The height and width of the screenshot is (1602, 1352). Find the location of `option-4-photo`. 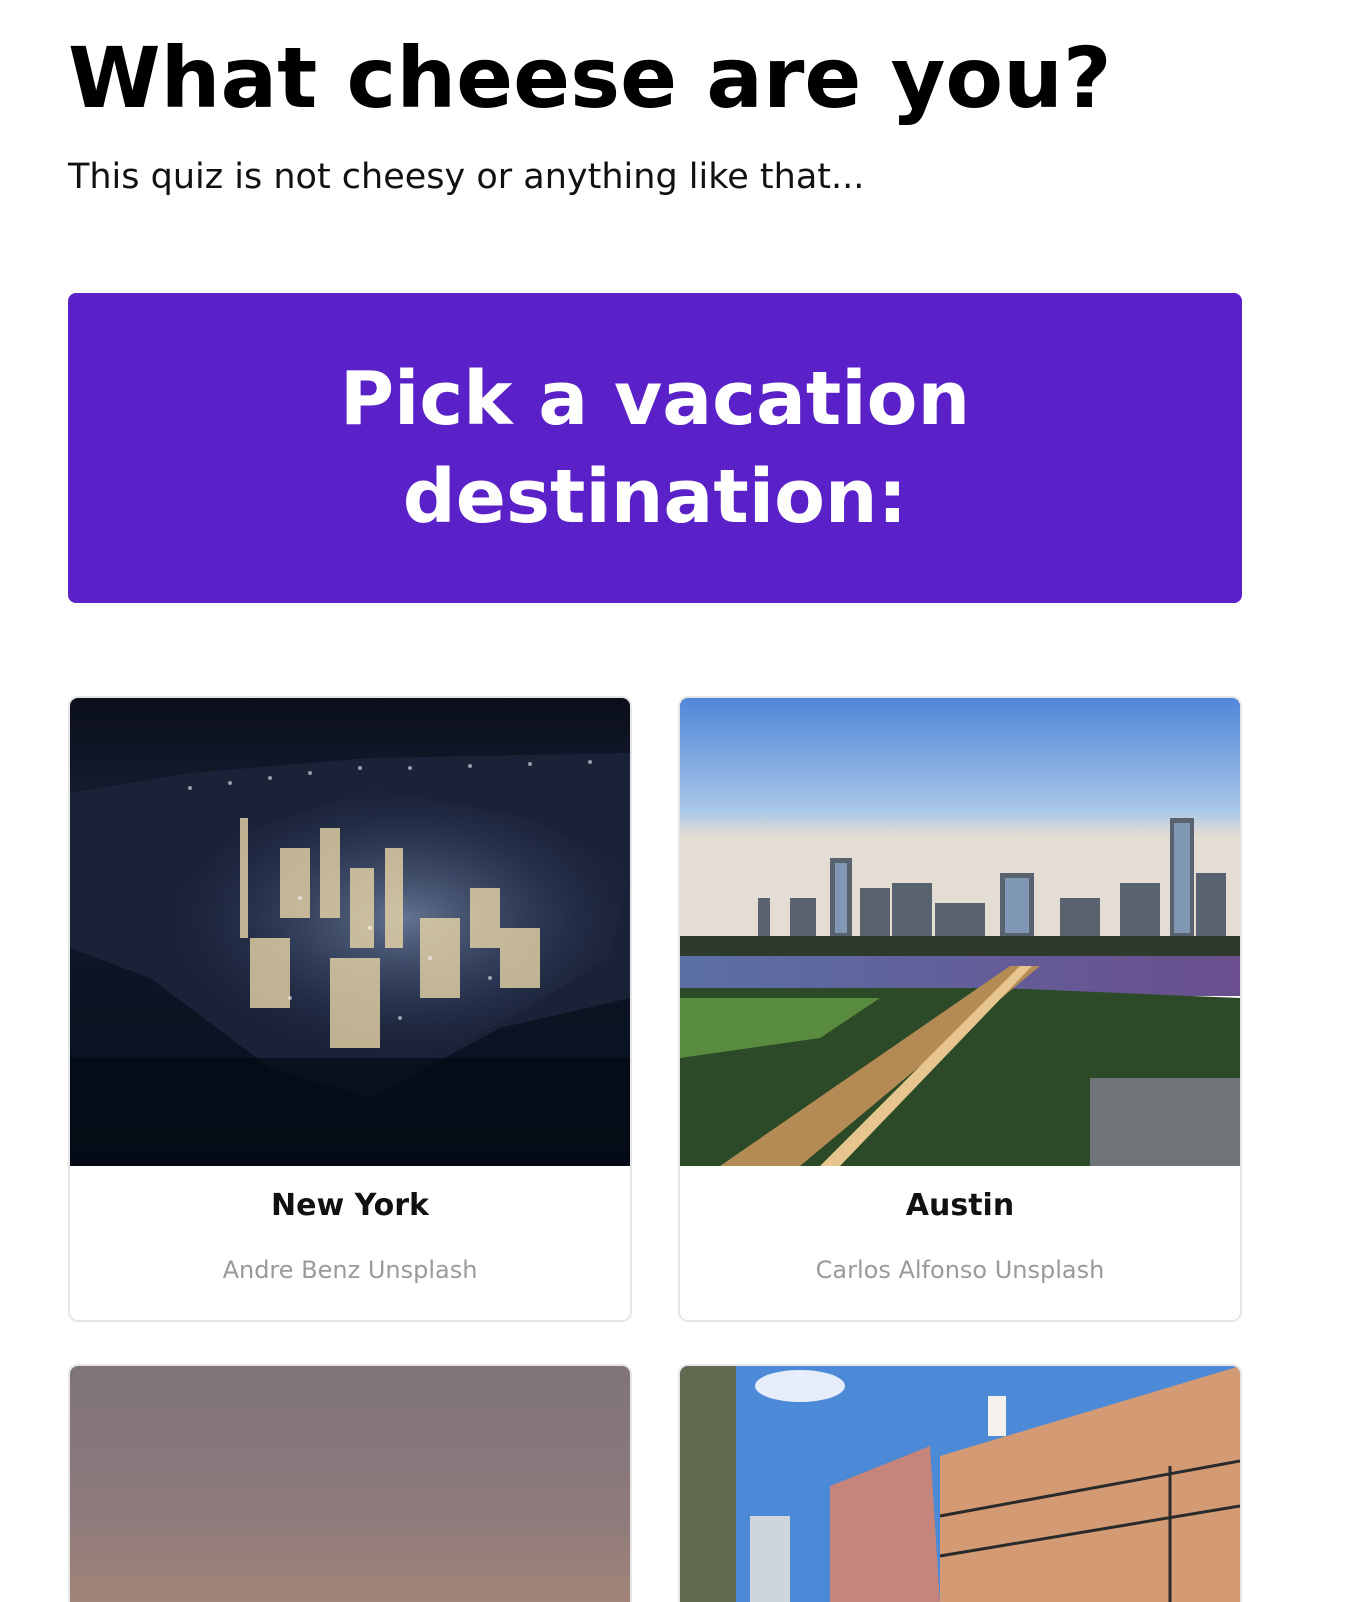

option-4-photo is located at coordinates (960, 1484).